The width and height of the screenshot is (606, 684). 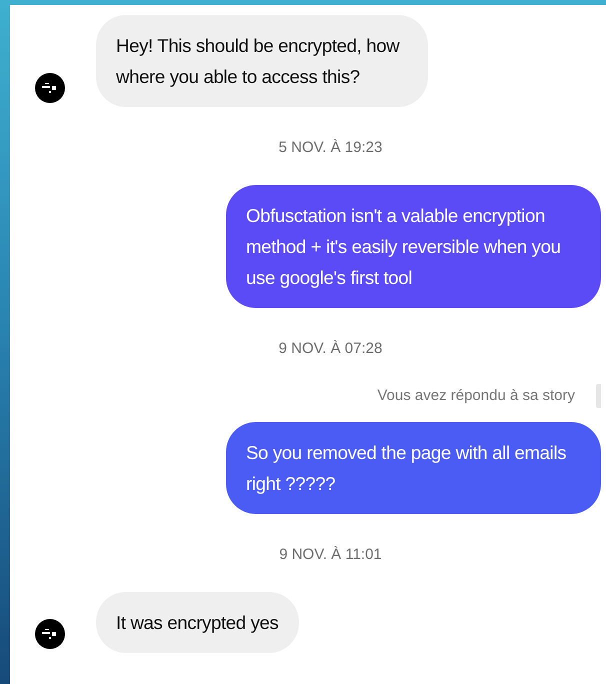 I want to click on message-bubble: Hey! This should be encrypted, how where you able to access this?, so click(x=262, y=61).